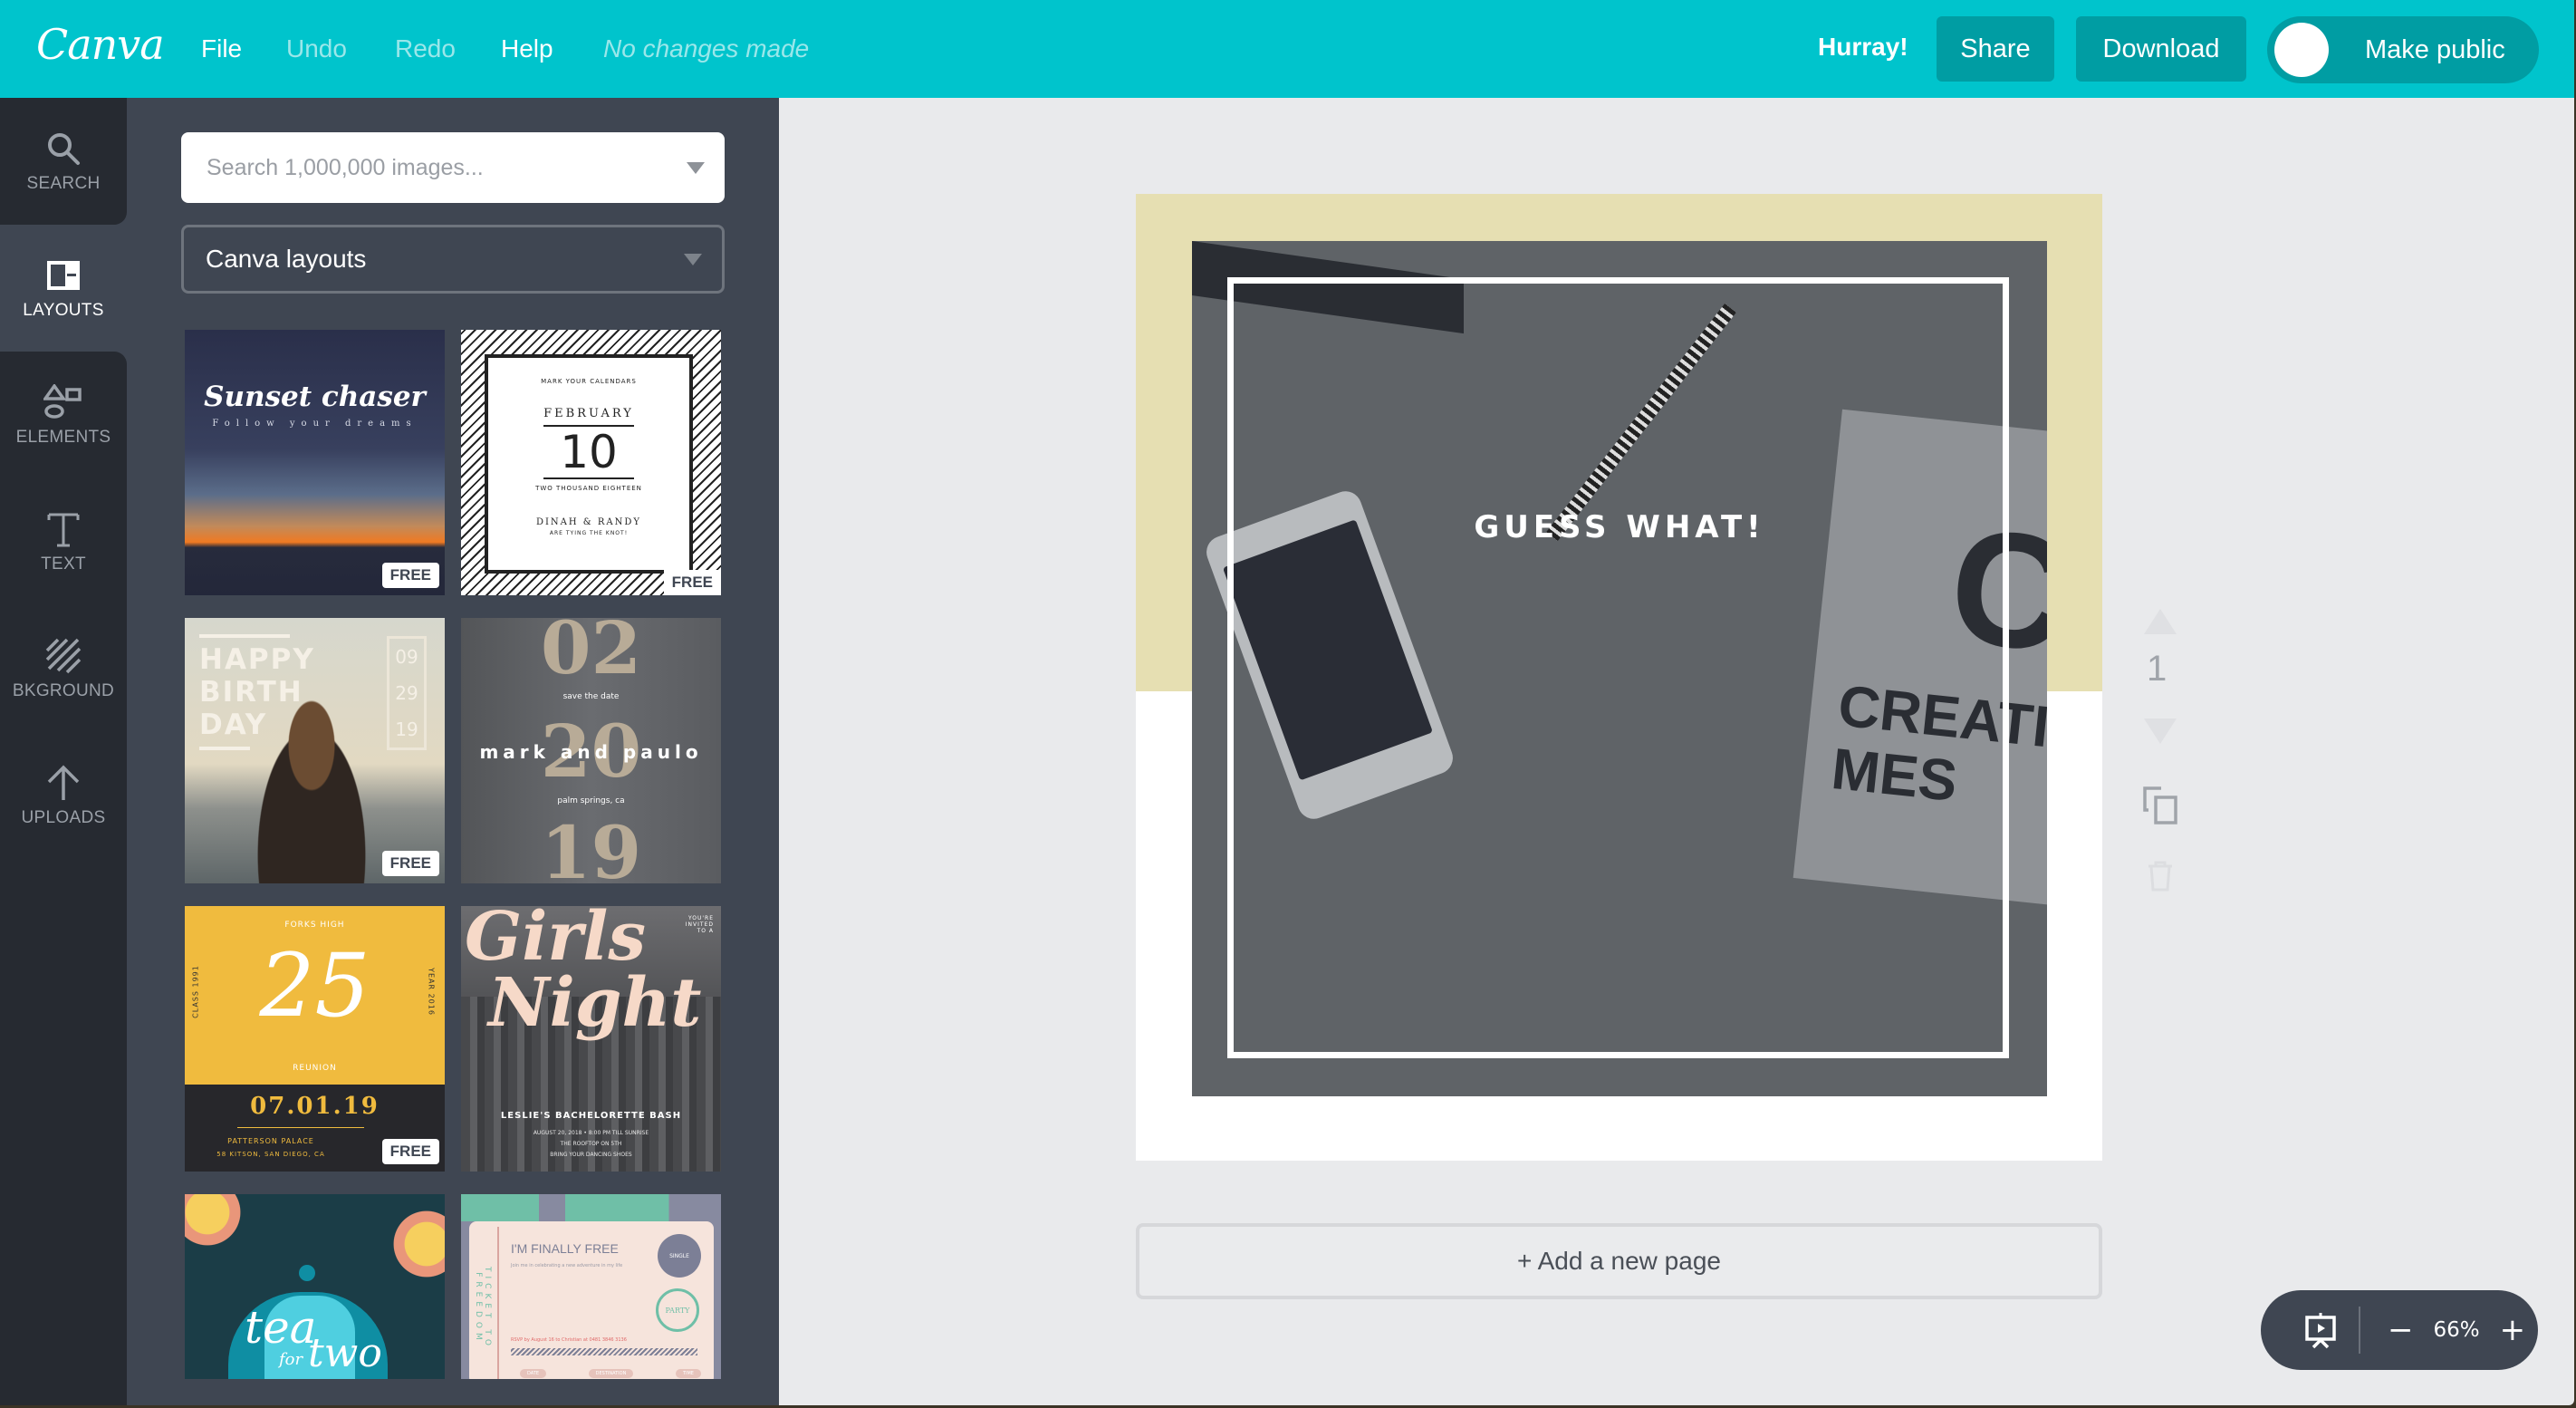 The width and height of the screenshot is (2576, 1408). I want to click on thumb-date: 09 29 19, so click(407, 693).